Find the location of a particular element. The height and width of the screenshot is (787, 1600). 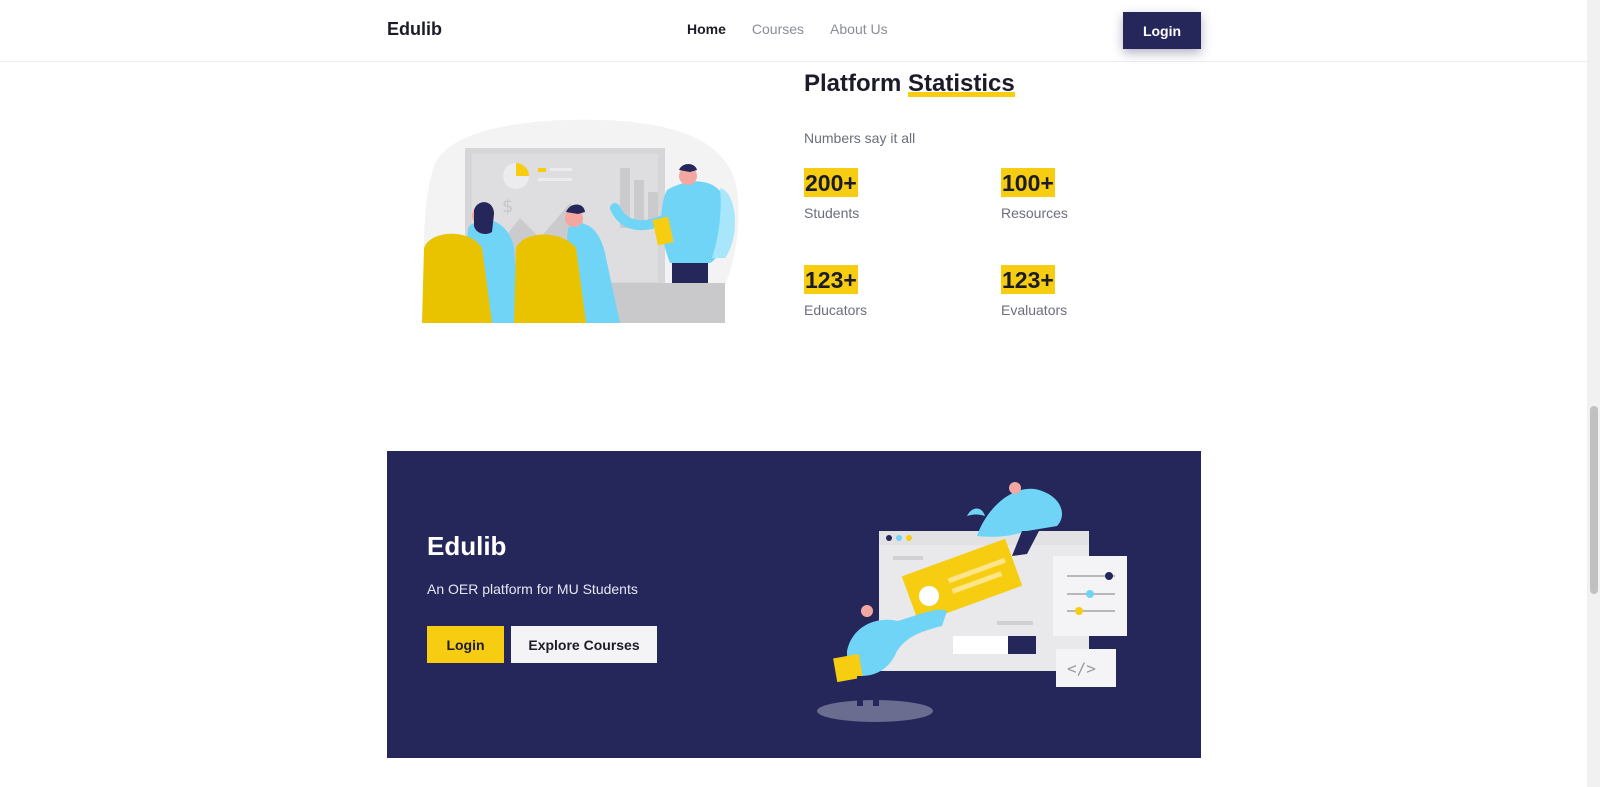

nav-courses: Courses is located at coordinates (778, 29).